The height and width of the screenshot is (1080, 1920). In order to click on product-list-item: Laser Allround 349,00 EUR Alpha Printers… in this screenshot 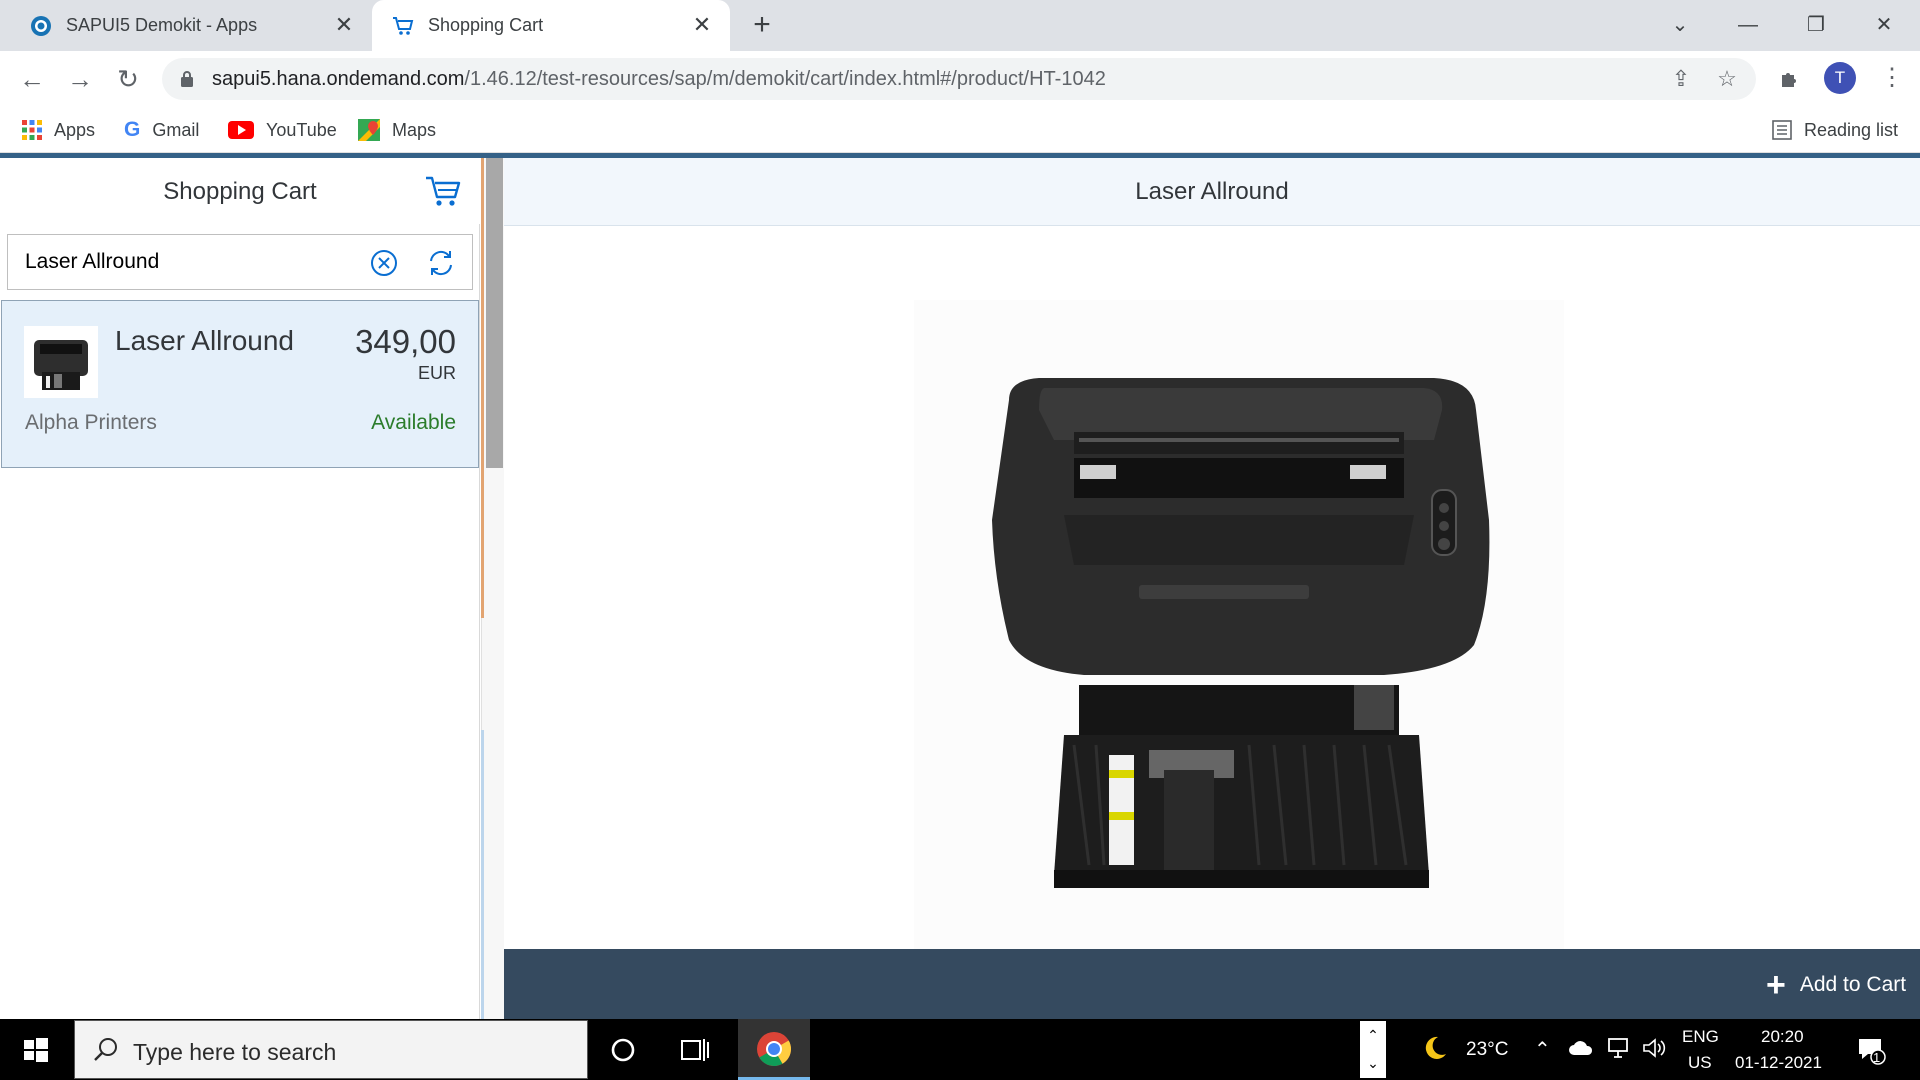, I will do `click(240, 384)`.